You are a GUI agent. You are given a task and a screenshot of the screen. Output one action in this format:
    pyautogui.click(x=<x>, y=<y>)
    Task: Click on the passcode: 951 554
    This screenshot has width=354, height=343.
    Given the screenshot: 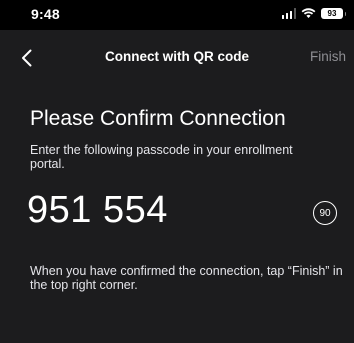 What is the action you would take?
    pyautogui.click(x=97, y=210)
    